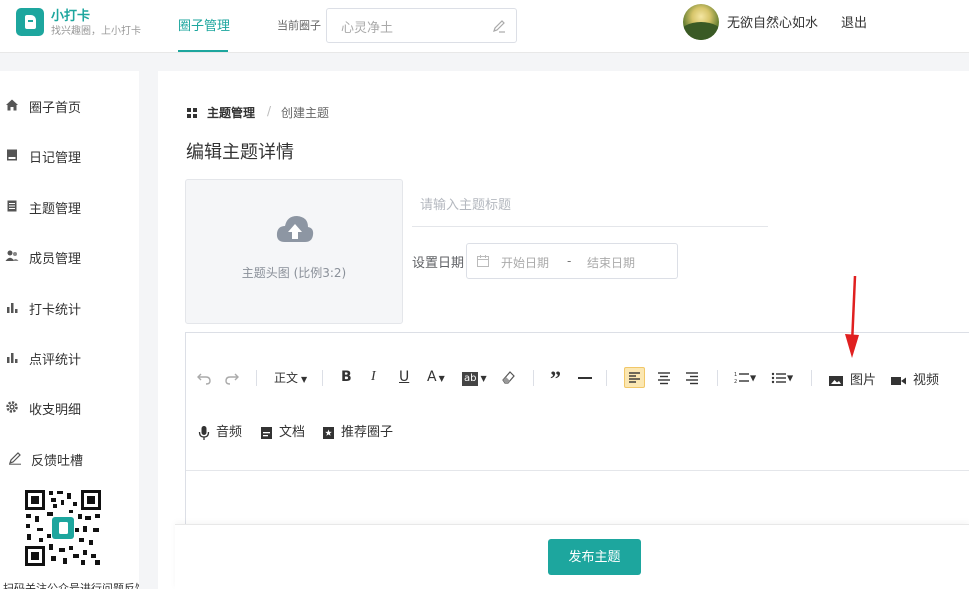 The image size is (969, 589). Describe the element at coordinates (203, 51) in the screenshot. I see `active-tab-indicator` at that location.